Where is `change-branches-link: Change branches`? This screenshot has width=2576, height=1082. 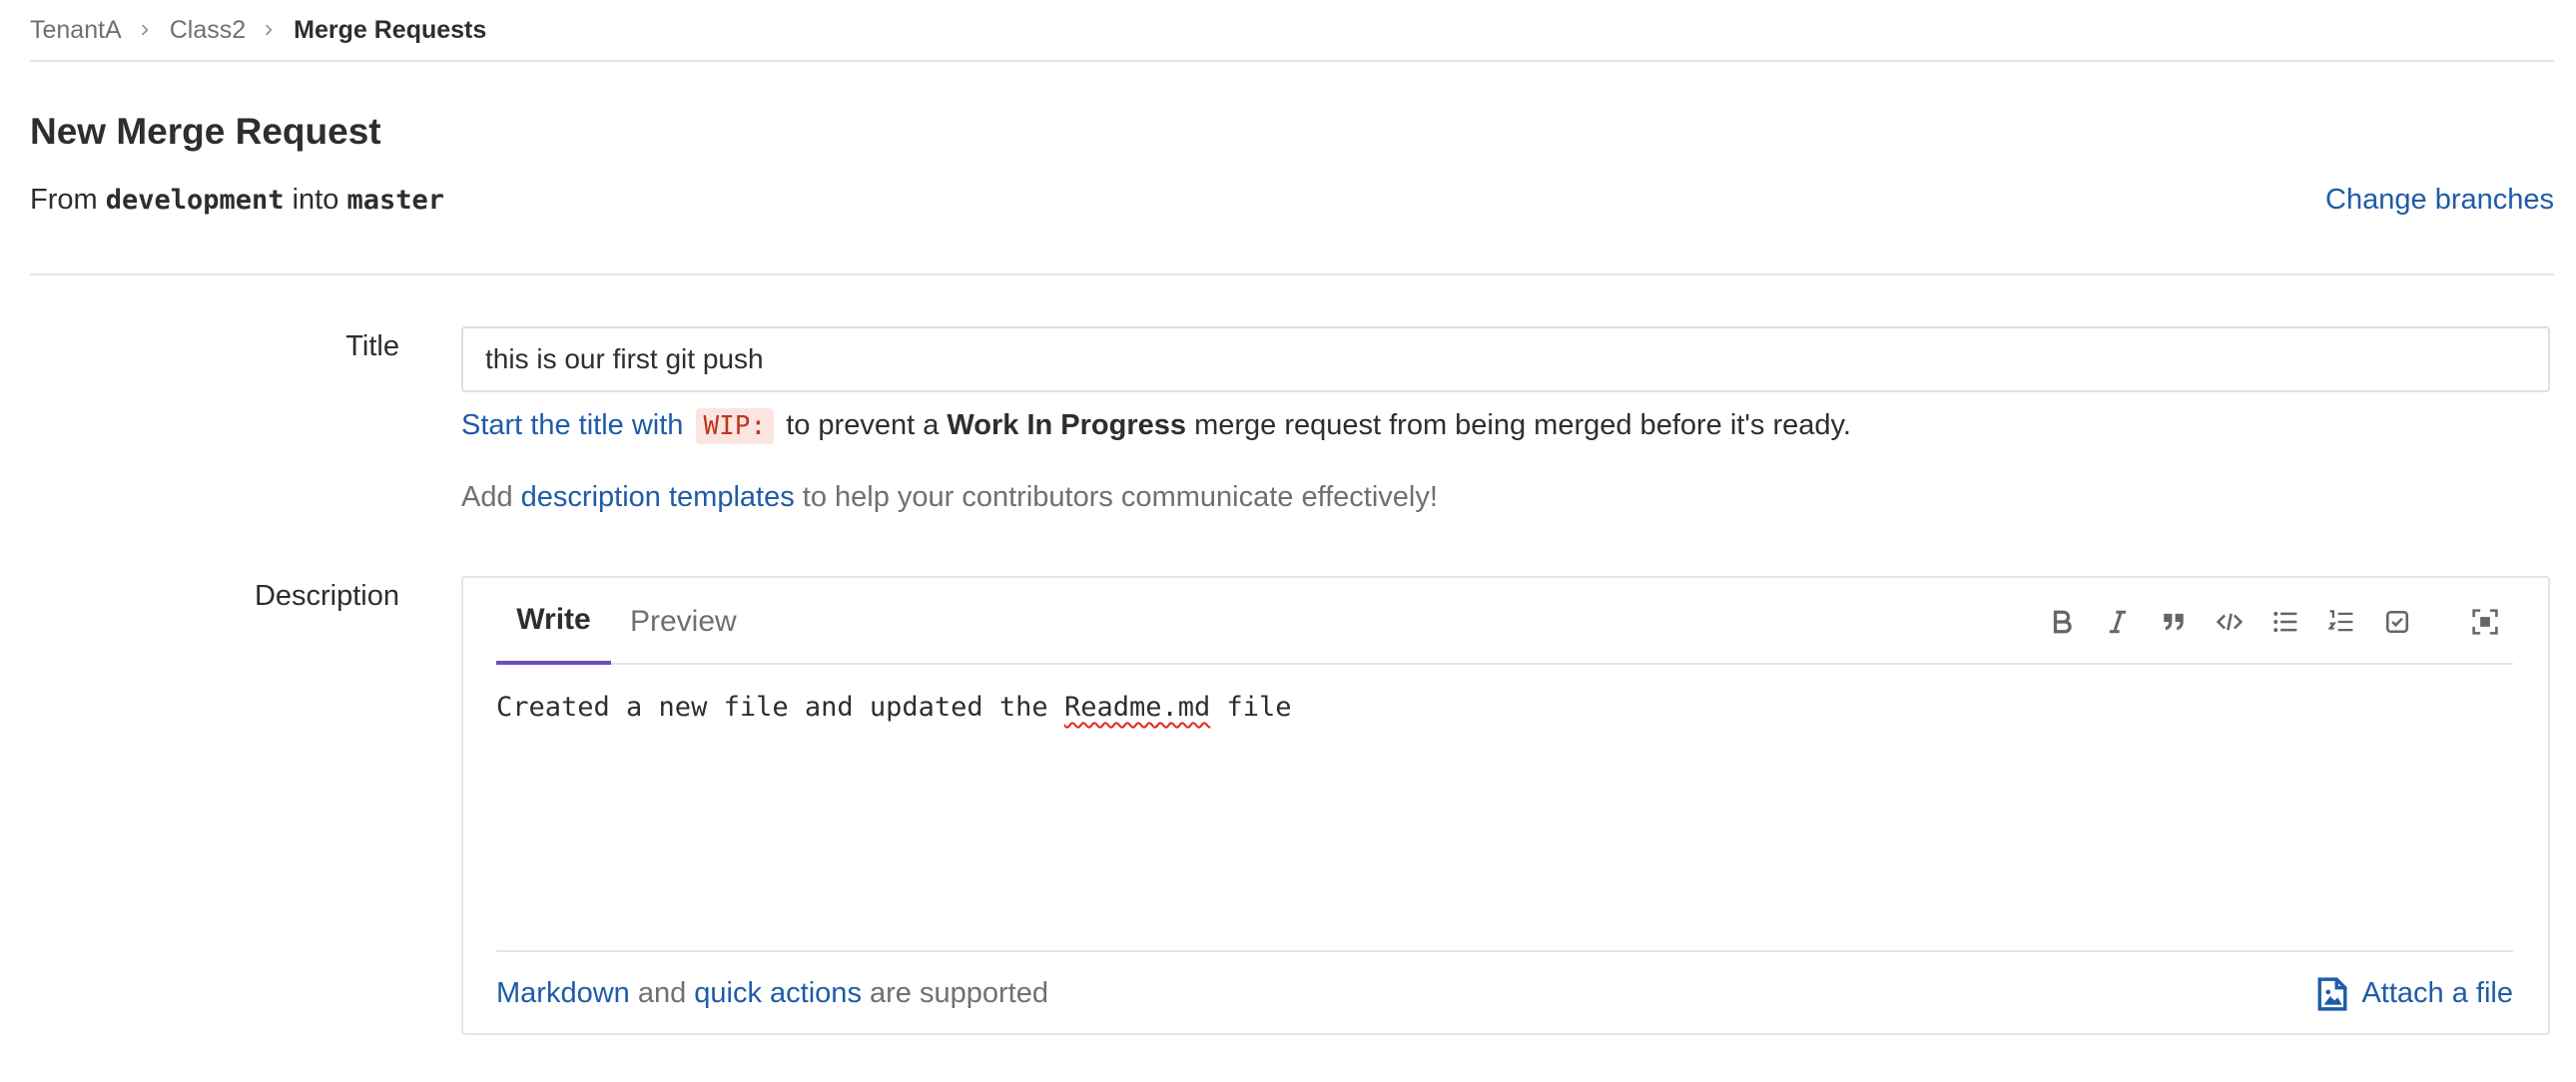 change-branches-link: Change branches is located at coordinates (2439, 200).